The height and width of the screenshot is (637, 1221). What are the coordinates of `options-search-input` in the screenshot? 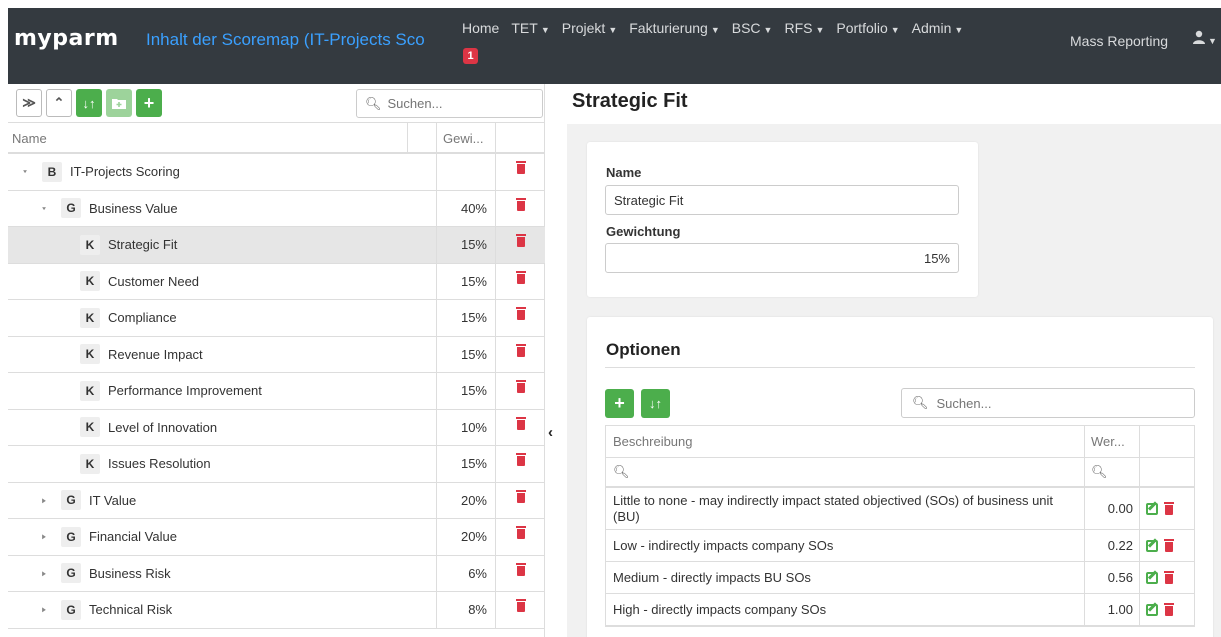 It's located at (1036, 403).